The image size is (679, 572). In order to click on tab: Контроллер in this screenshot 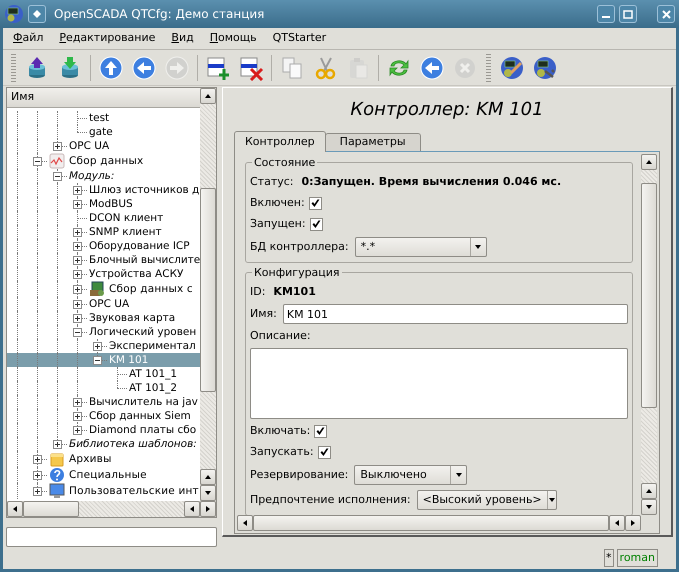, I will do `click(280, 141)`.